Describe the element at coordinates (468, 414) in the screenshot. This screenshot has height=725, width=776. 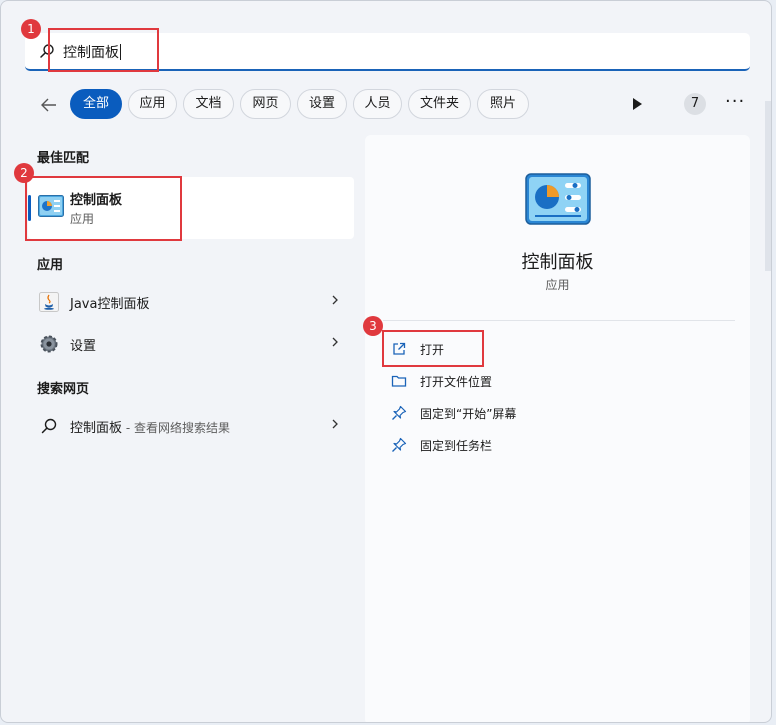
I see `action-label: 固定到“开始”屏幕` at that location.